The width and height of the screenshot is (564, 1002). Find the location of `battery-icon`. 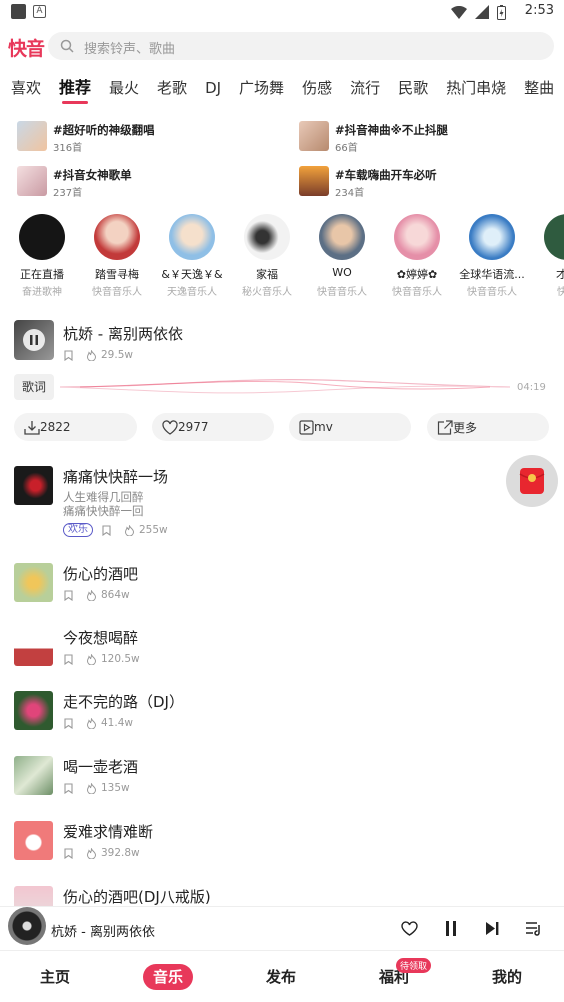

battery-icon is located at coordinates (501, 12).